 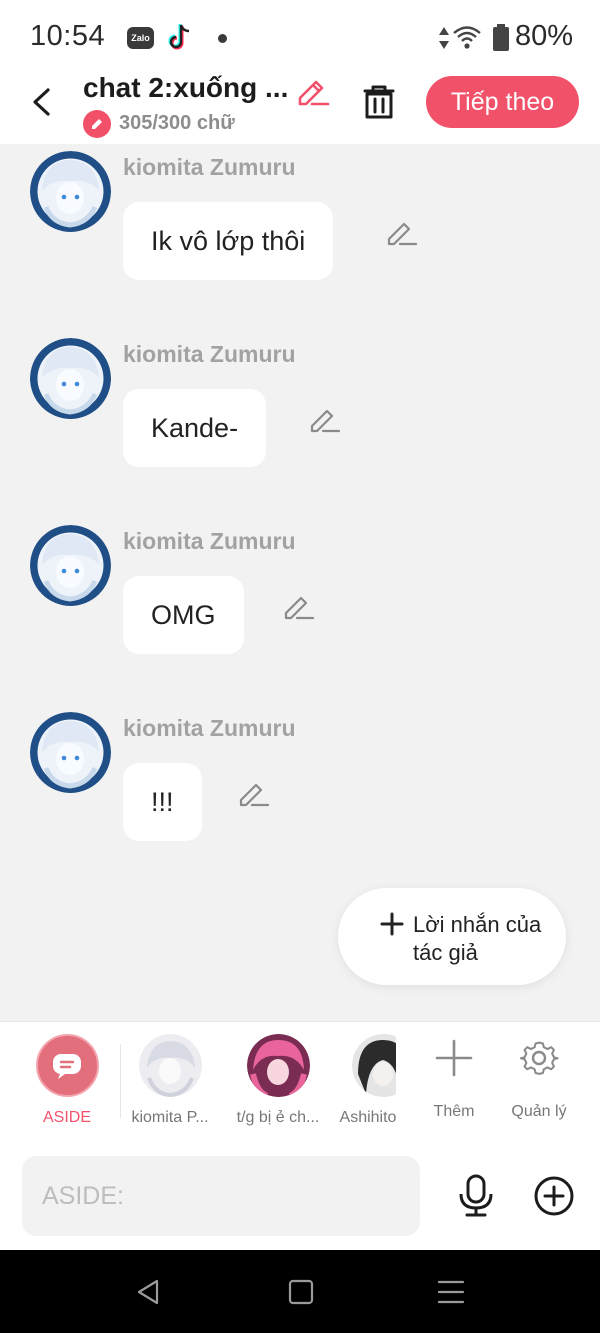 What do you see at coordinates (140, 38) in the screenshot?
I see `zalo-icon: Zalo` at bounding box center [140, 38].